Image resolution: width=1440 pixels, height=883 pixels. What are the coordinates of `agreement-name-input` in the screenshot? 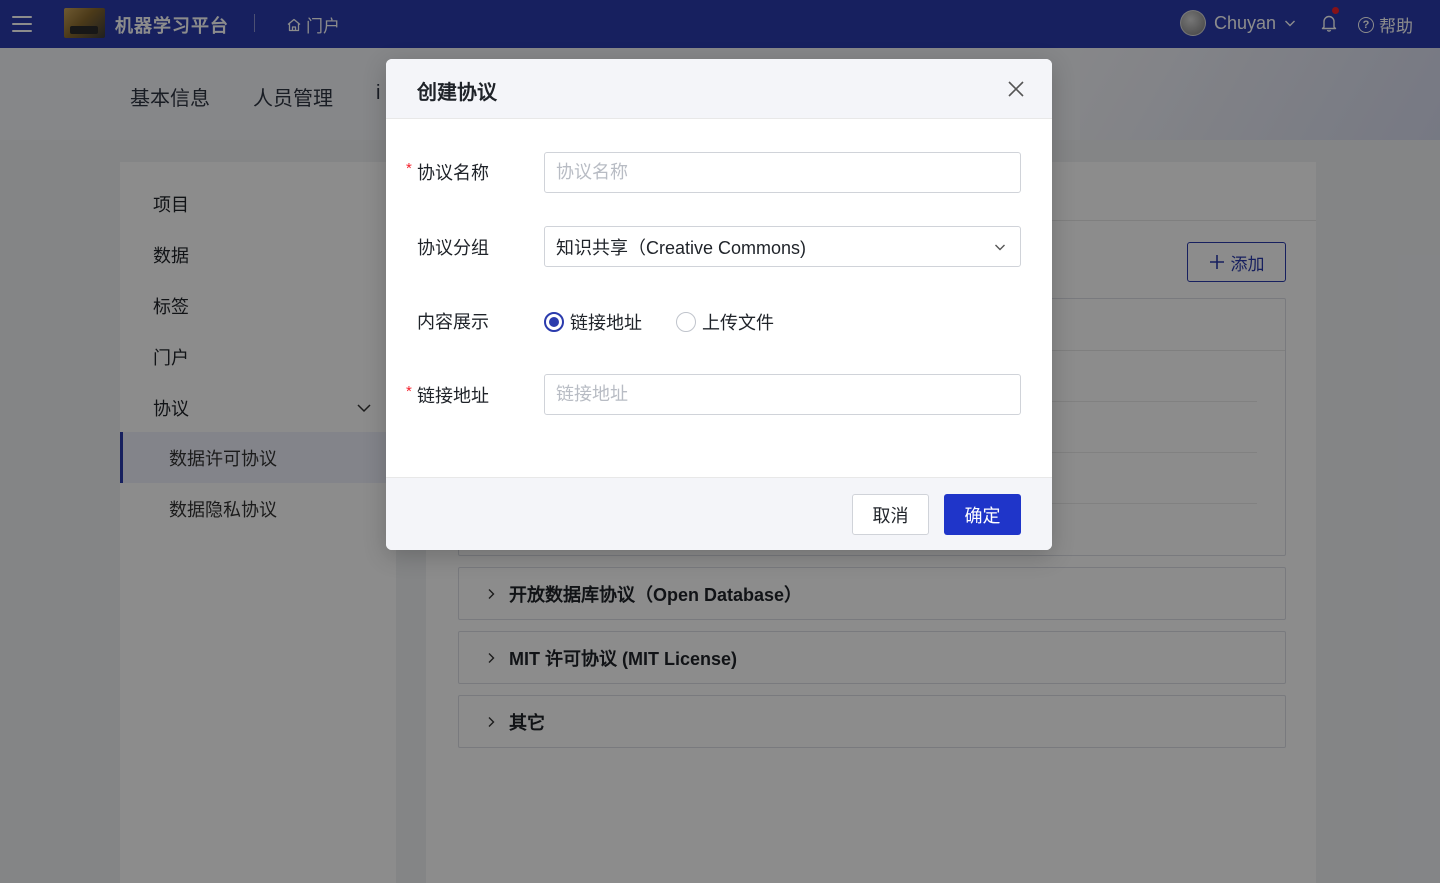 It's located at (782, 172).